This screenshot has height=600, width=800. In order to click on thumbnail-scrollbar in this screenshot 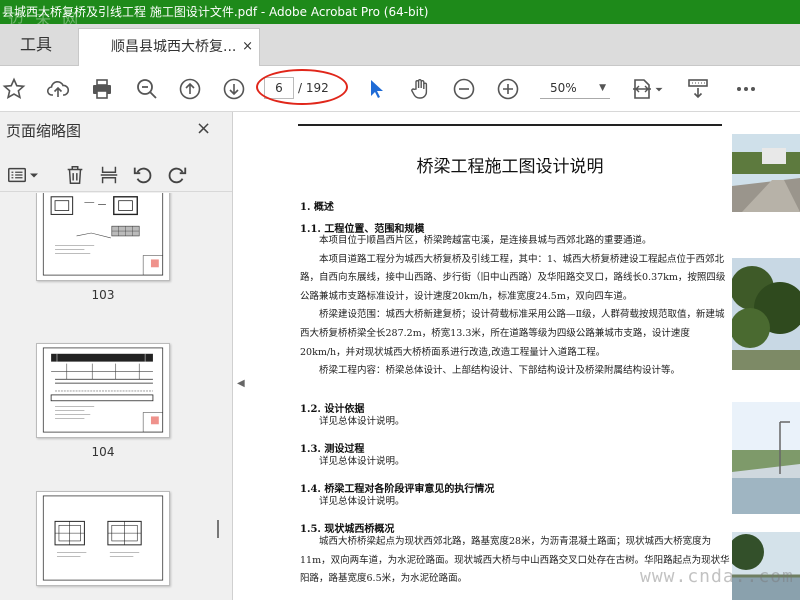, I will do `click(219, 395)`.